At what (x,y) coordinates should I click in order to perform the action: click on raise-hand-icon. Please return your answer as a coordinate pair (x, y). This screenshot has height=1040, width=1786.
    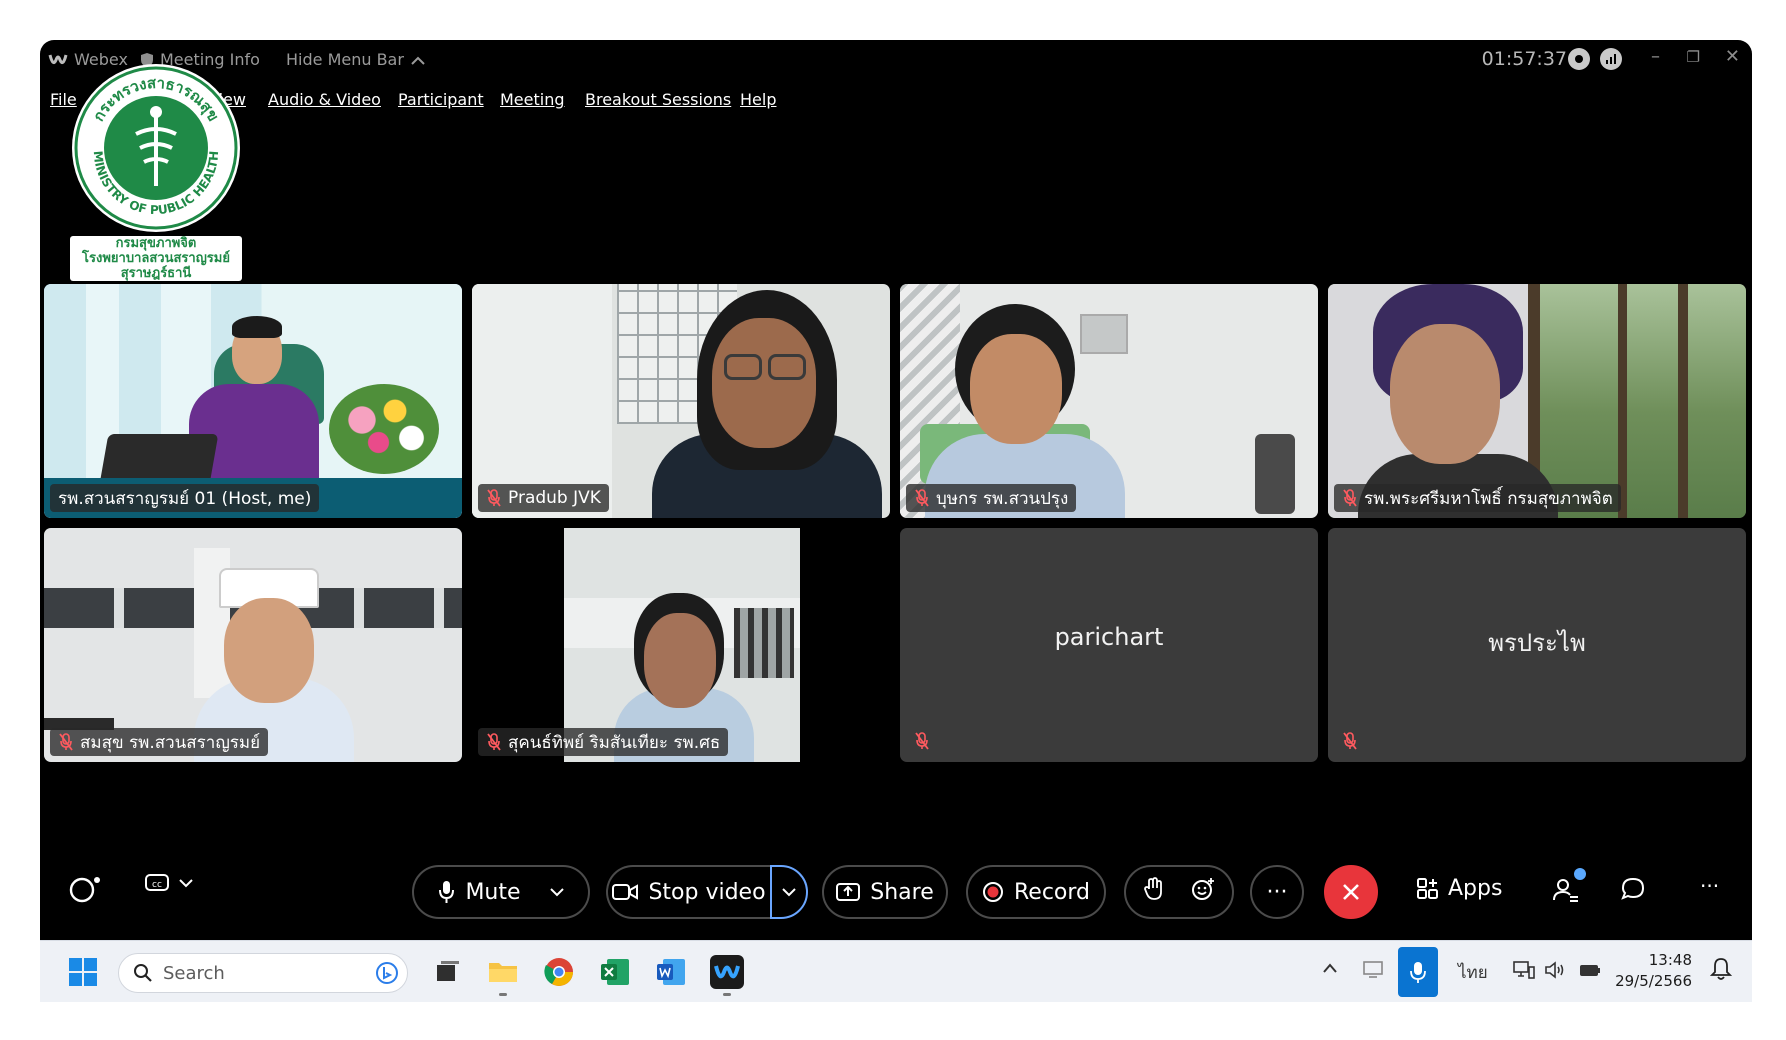
    Looking at the image, I should click on (1153, 892).